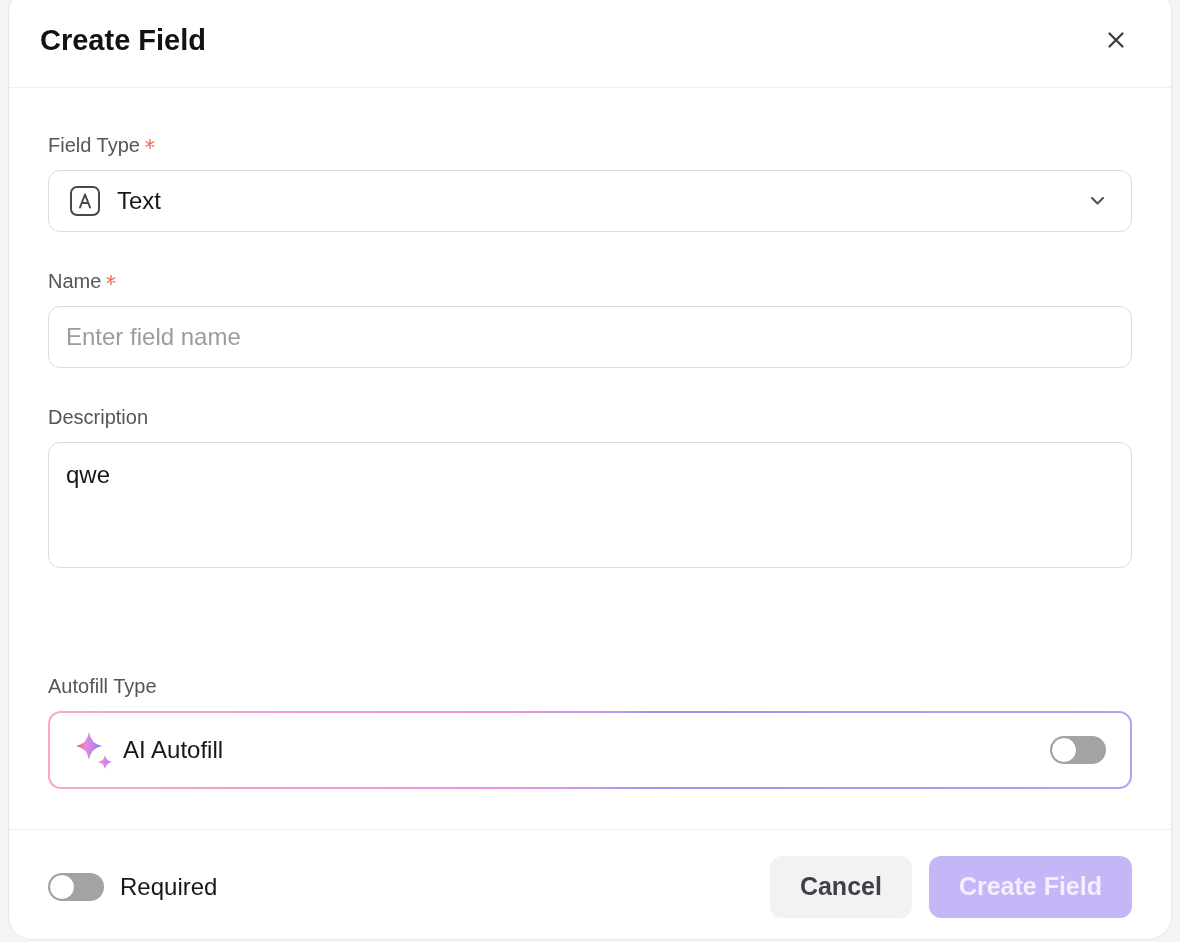 This screenshot has width=1180, height=942. What do you see at coordinates (590, 337) in the screenshot?
I see `text-input-field: Enter field name` at bounding box center [590, 337].